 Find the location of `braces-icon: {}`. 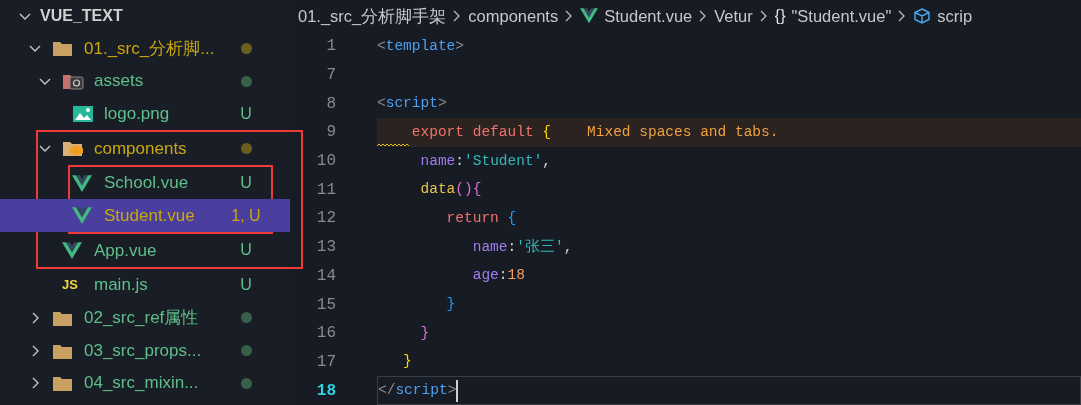

braces-icon: {} is located at coordinates (780, 16).